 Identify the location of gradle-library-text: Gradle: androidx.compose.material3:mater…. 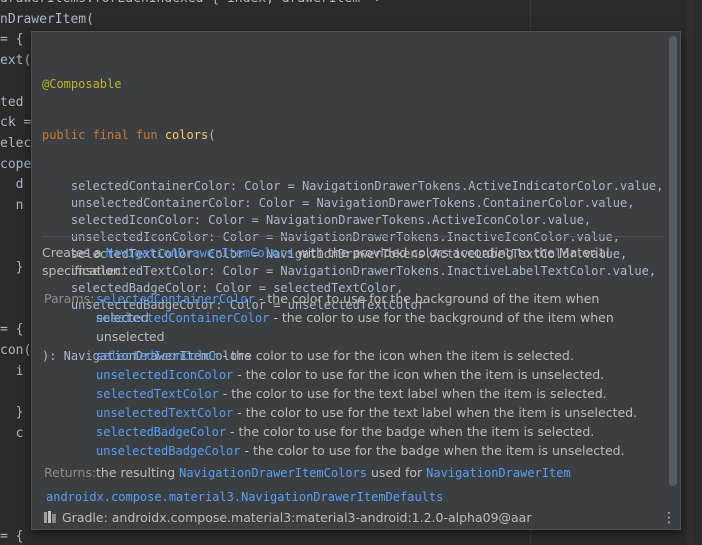
(297, 517).